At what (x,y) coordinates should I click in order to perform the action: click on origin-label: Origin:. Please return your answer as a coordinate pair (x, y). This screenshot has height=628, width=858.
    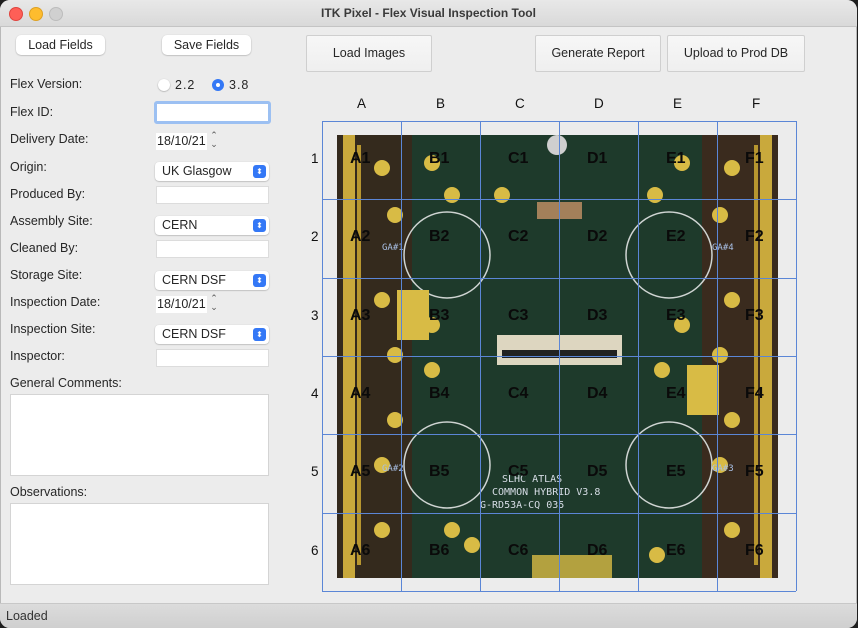
    Looking at the image, I should click on (28, 167).